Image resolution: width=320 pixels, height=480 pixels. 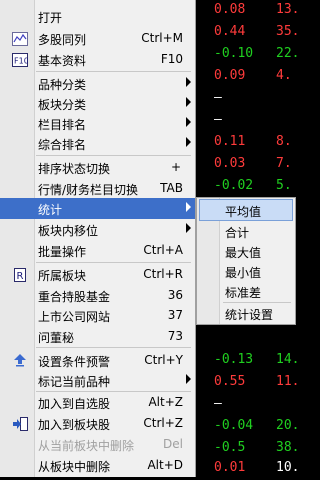 I want to click on menu-item-label: 基本资料, so click(x=62, y=61).